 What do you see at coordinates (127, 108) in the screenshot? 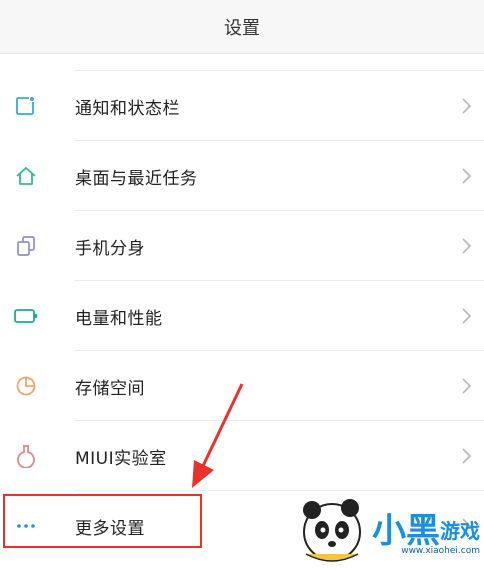
I see `settings-item-label: 通知和状态栏` at bounding box center [127, 108].